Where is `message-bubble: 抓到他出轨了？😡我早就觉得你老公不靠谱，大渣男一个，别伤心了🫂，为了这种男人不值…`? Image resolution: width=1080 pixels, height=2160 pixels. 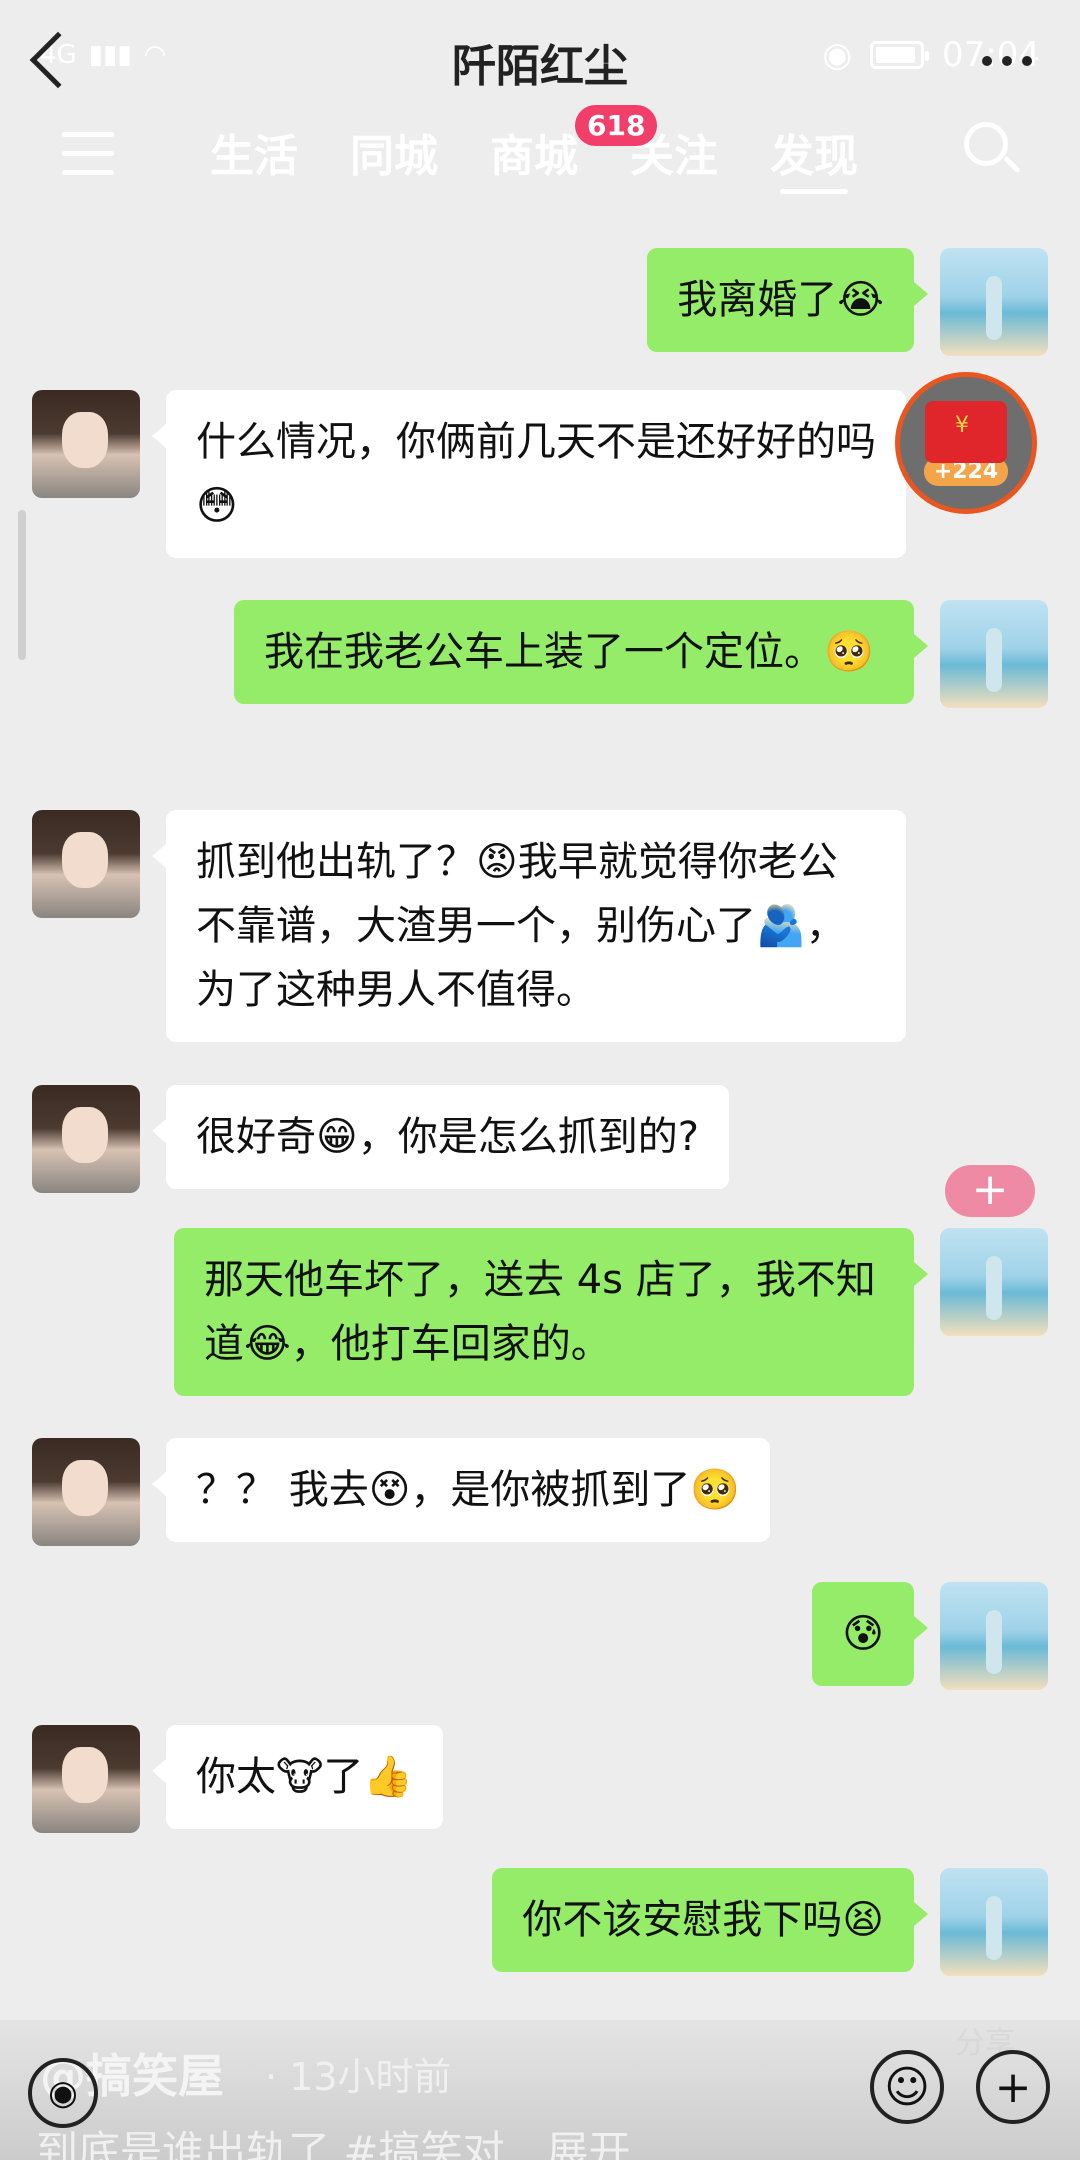 message-bubble: 抓到他出轨了？😡我早就觉得你老公不靠谱，大渣男一个，别伤心了🫂，为了这种男人不值… is located at coordinates (529, 926).